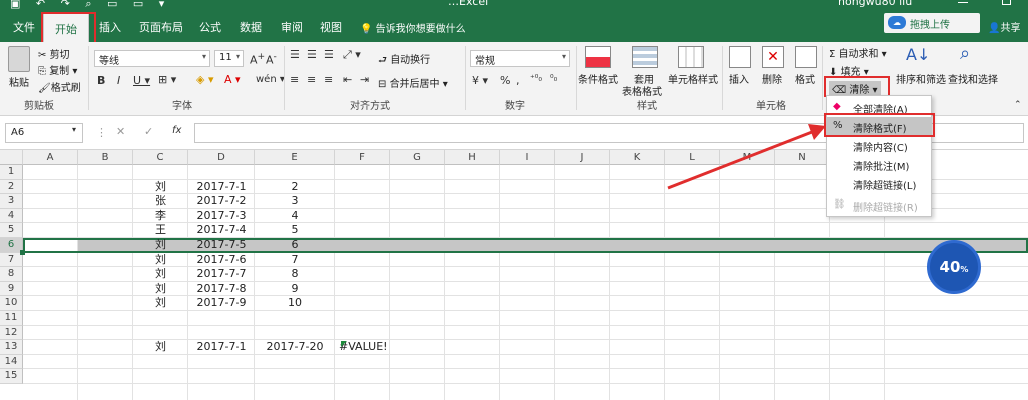  I want to click on column-header-j: J, so click(582, 157).